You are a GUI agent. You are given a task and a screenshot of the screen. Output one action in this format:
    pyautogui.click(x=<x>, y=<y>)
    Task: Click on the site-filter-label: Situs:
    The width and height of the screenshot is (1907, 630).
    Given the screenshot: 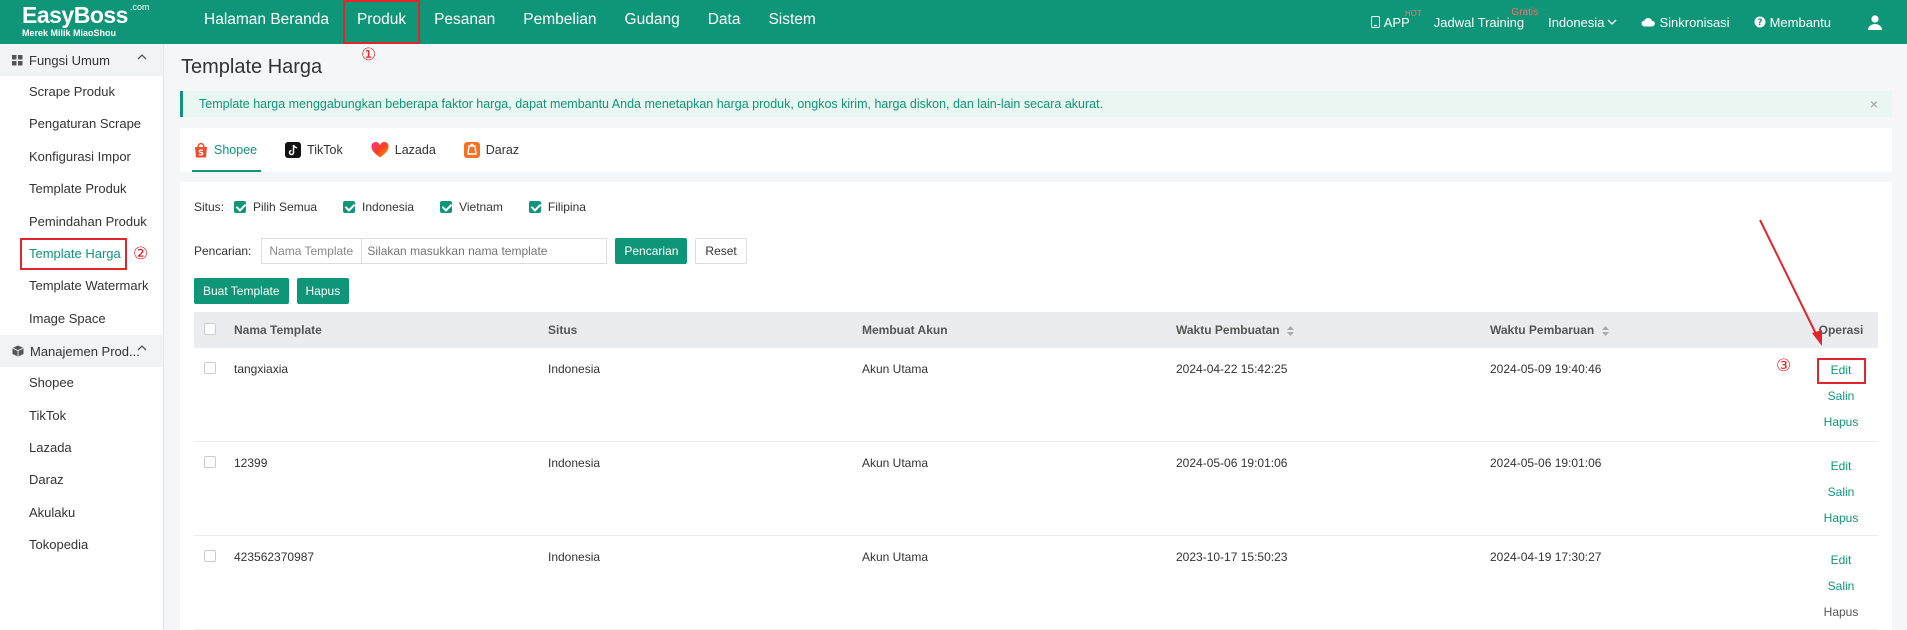 What is the action you would take?
    pyautogui.click(x=209, y=207)
    